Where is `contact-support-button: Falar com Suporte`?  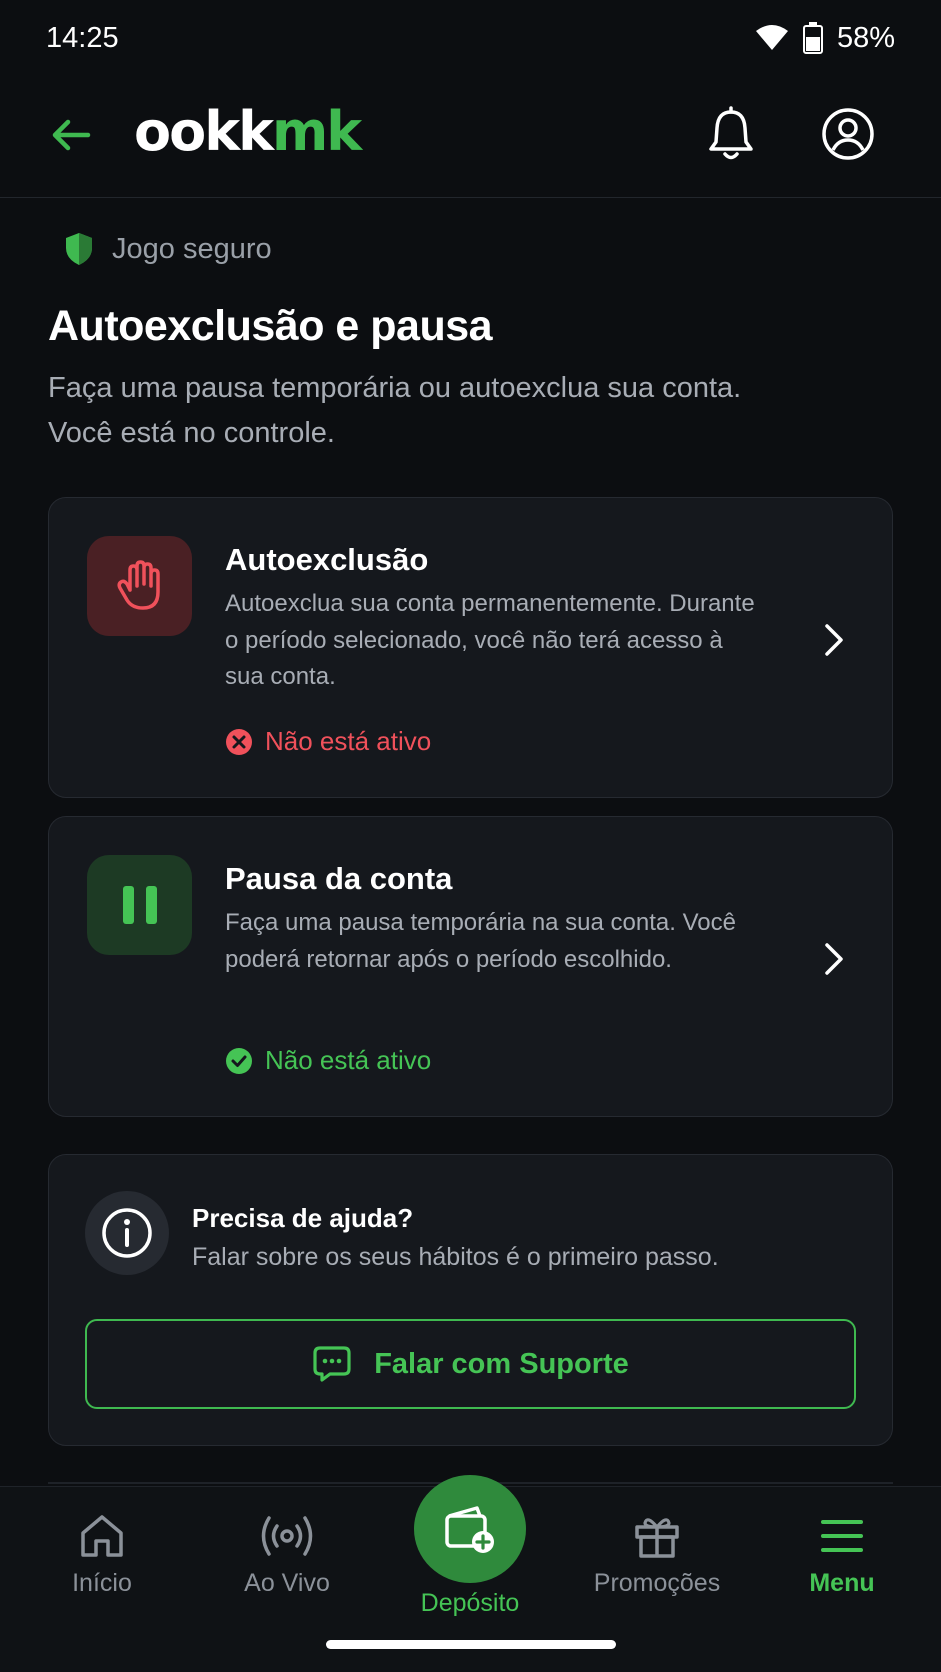 contact-support-button: Falar com Suporte is located at coordinates (470, 1364).